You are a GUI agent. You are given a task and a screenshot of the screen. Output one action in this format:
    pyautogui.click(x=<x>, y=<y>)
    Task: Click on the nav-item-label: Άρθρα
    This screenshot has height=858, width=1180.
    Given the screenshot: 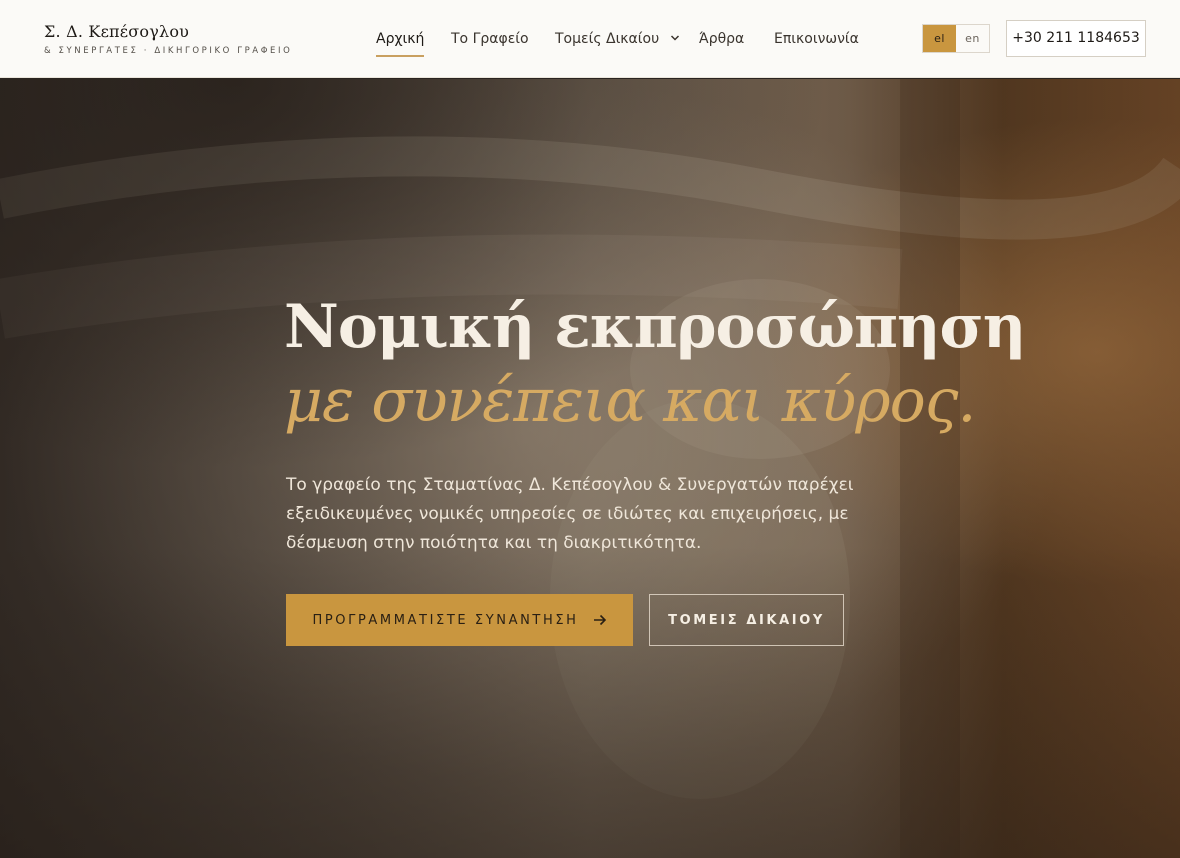 What is the action you would take?
    pyautogui.click(x=722, y=39)
    